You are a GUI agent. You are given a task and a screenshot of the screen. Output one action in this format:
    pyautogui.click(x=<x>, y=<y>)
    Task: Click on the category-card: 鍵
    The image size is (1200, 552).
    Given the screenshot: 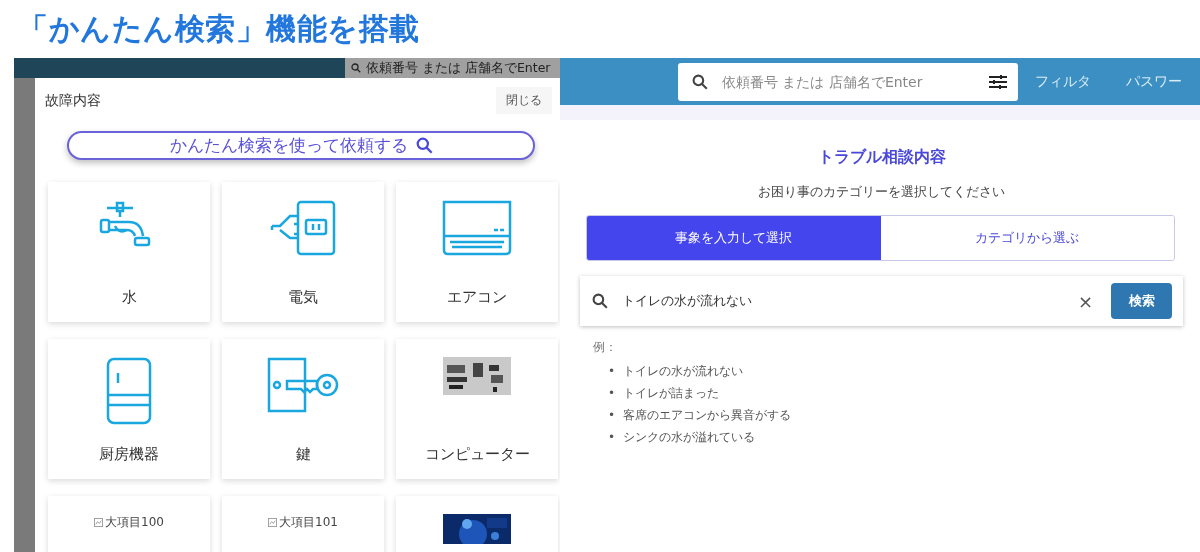 What is the action you would take?
    pyautogui.click(x=303, y=409)
    